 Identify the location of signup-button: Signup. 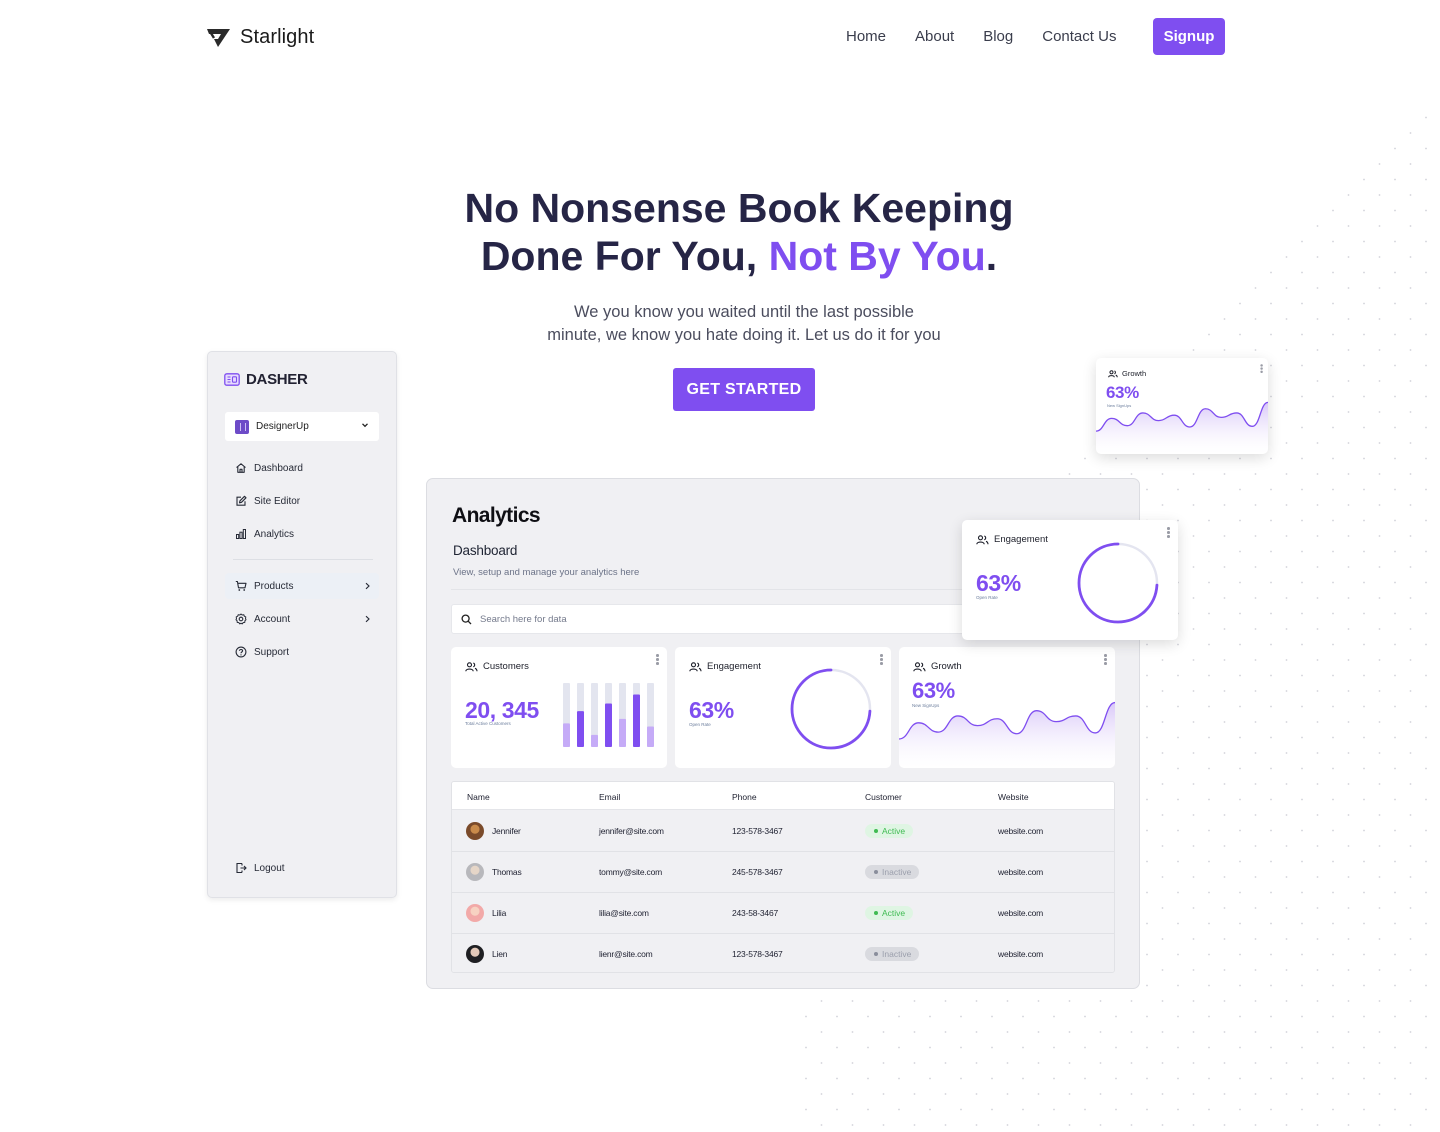
(1189, 36).